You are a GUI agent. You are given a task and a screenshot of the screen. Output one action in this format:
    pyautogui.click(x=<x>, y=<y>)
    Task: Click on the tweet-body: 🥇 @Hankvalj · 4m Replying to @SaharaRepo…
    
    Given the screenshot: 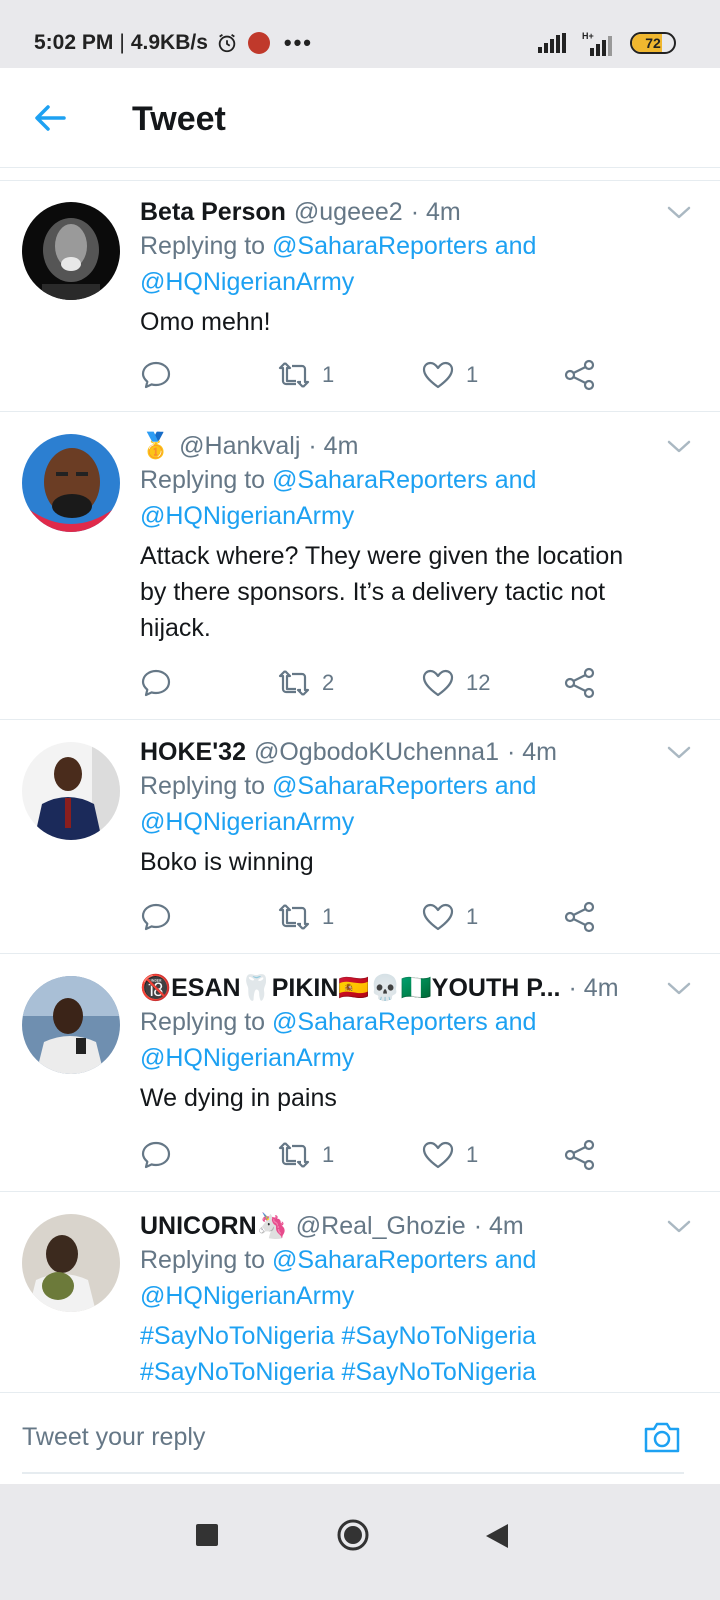 What is the action you would take?
    pyautogui.click(x=416, y=538)
    